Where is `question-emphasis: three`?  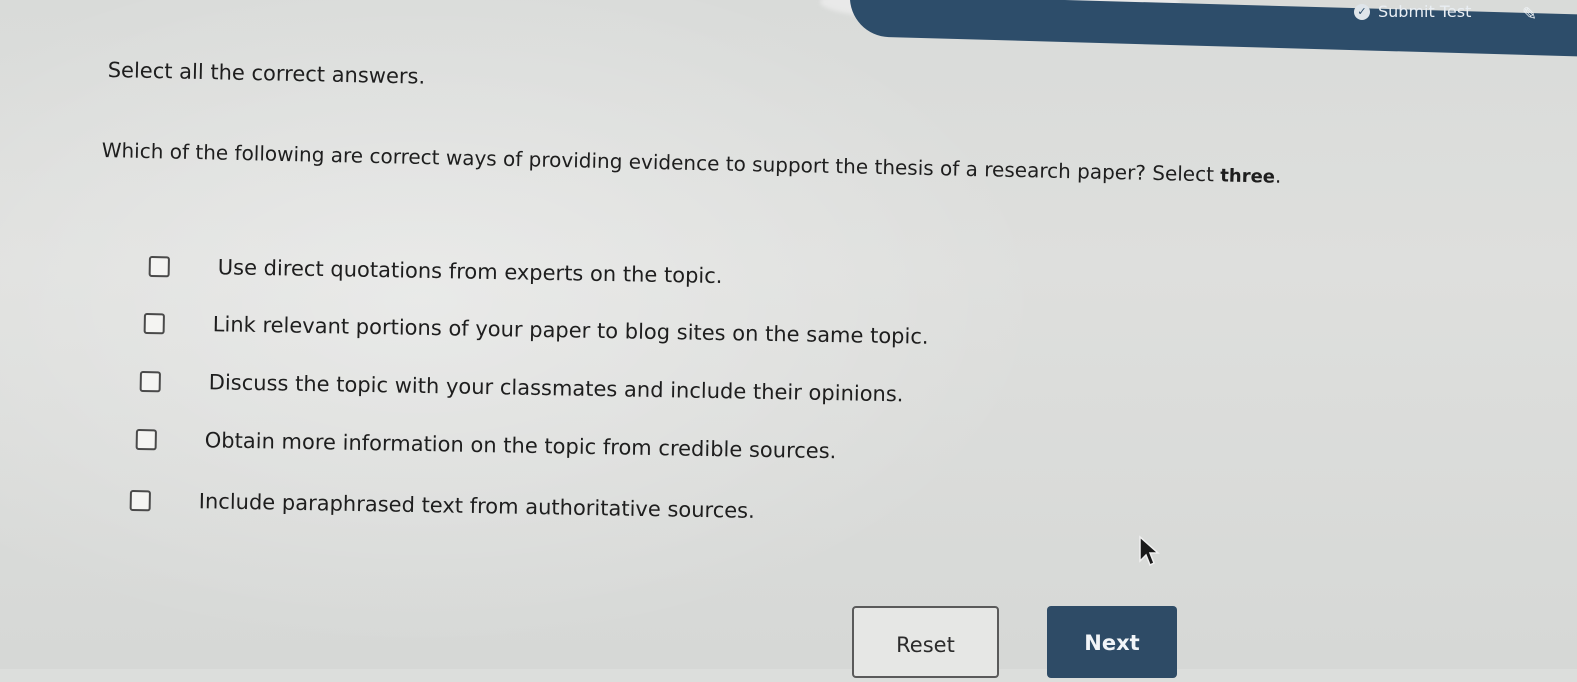
question-emphasis: three is located at coordinates (1248, 176).